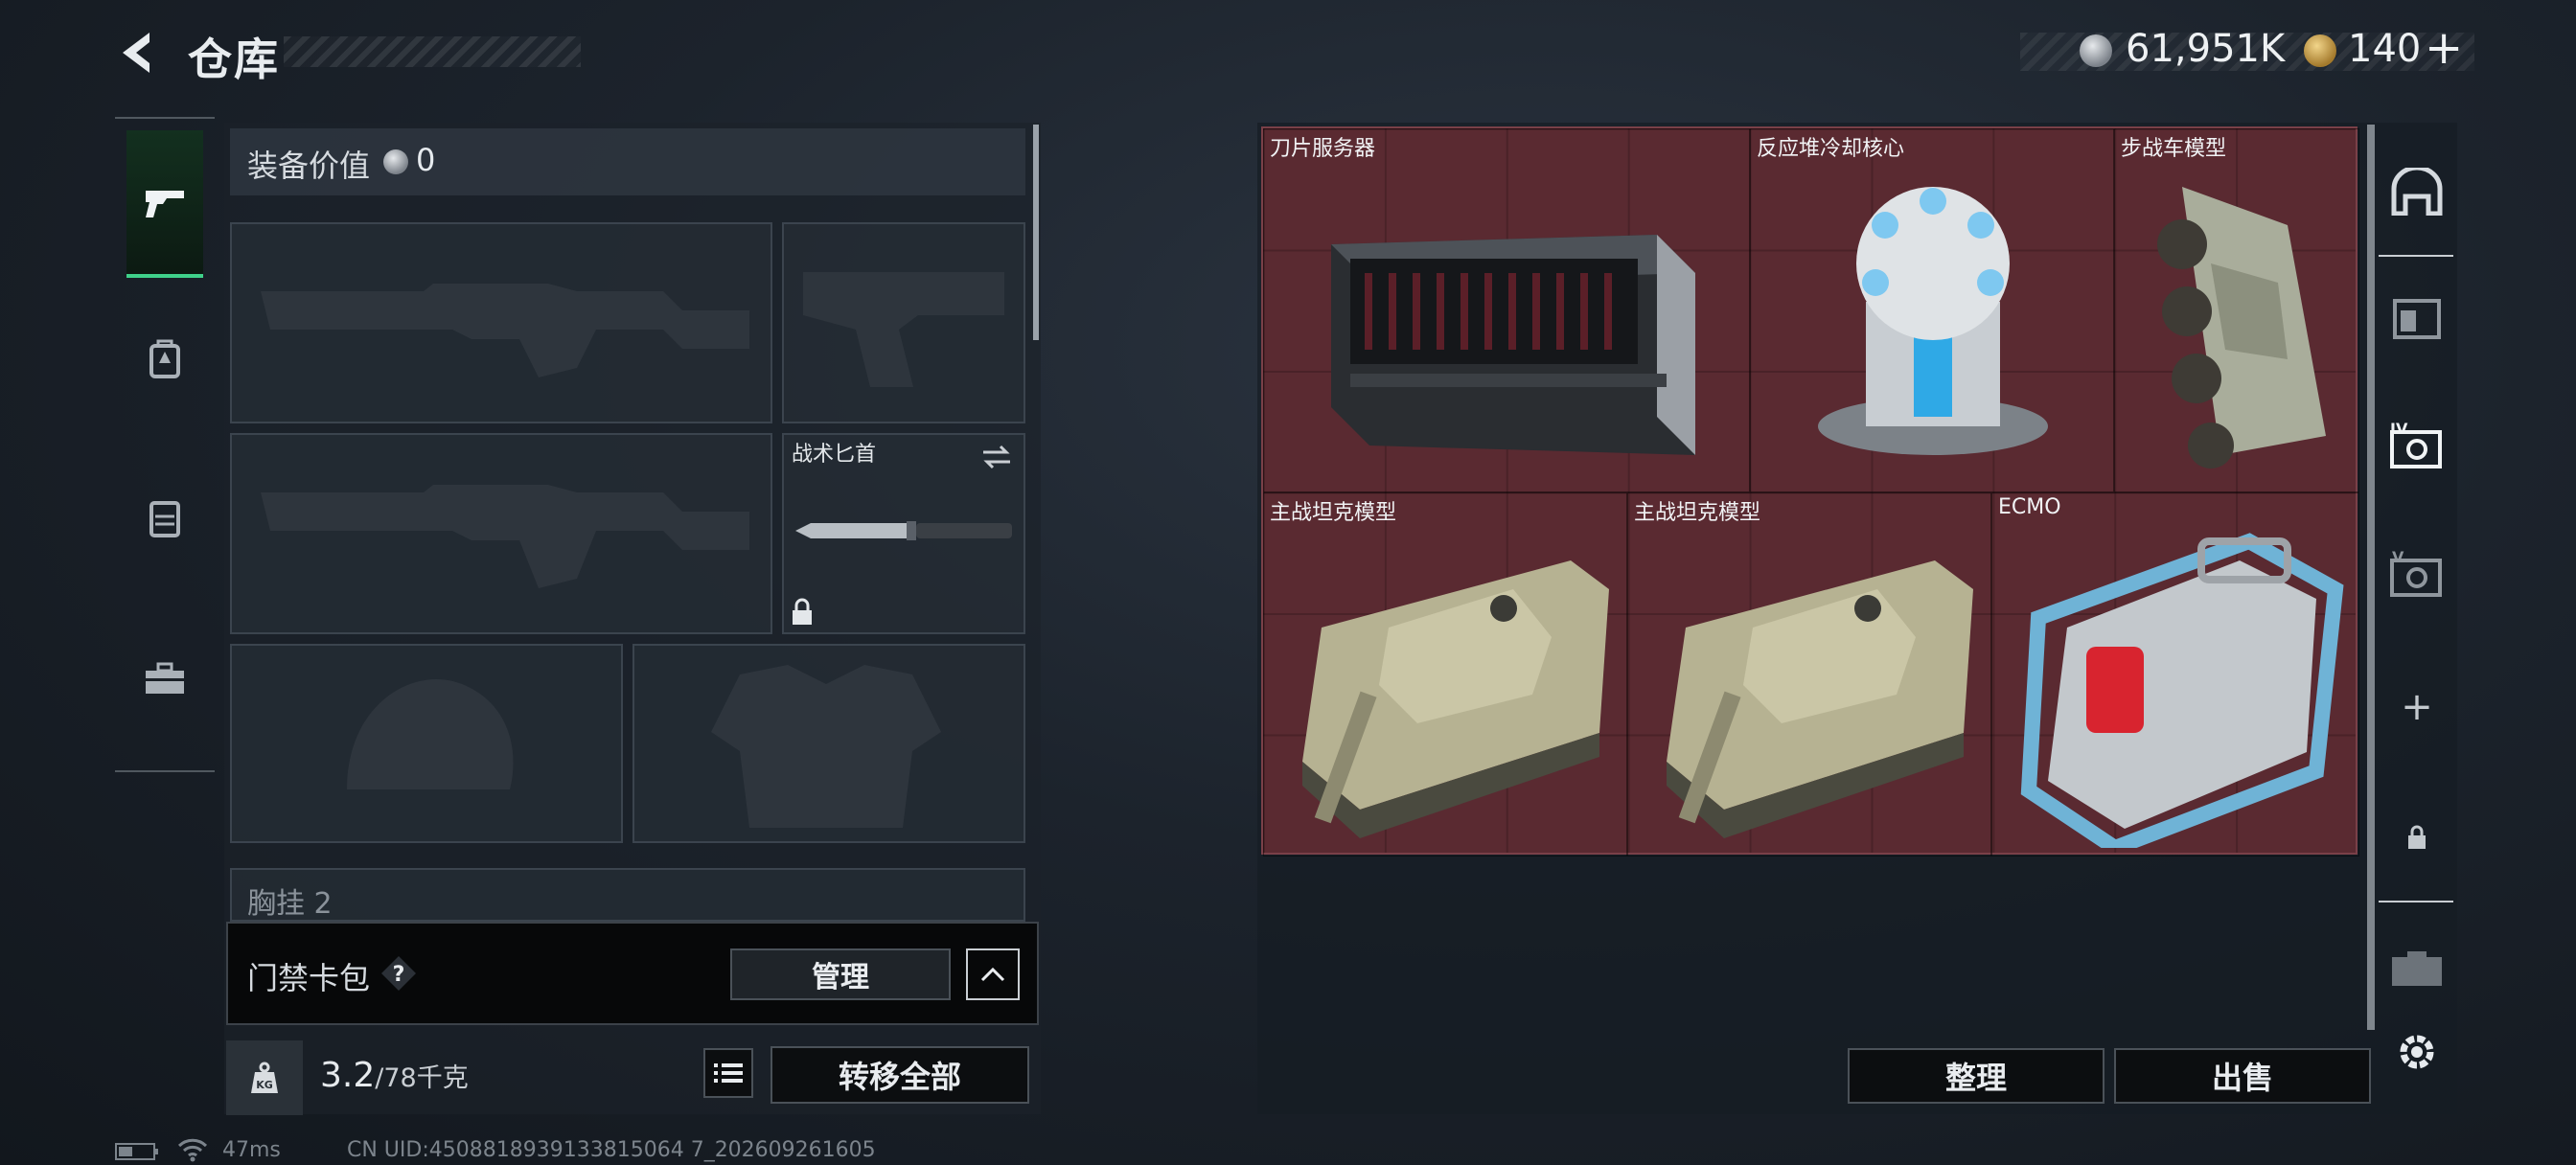 The image size is (2576, 1165). Describe the element at coordinates (903, 531) in the screenshot. I see `tactical-knife-icon` at that location.